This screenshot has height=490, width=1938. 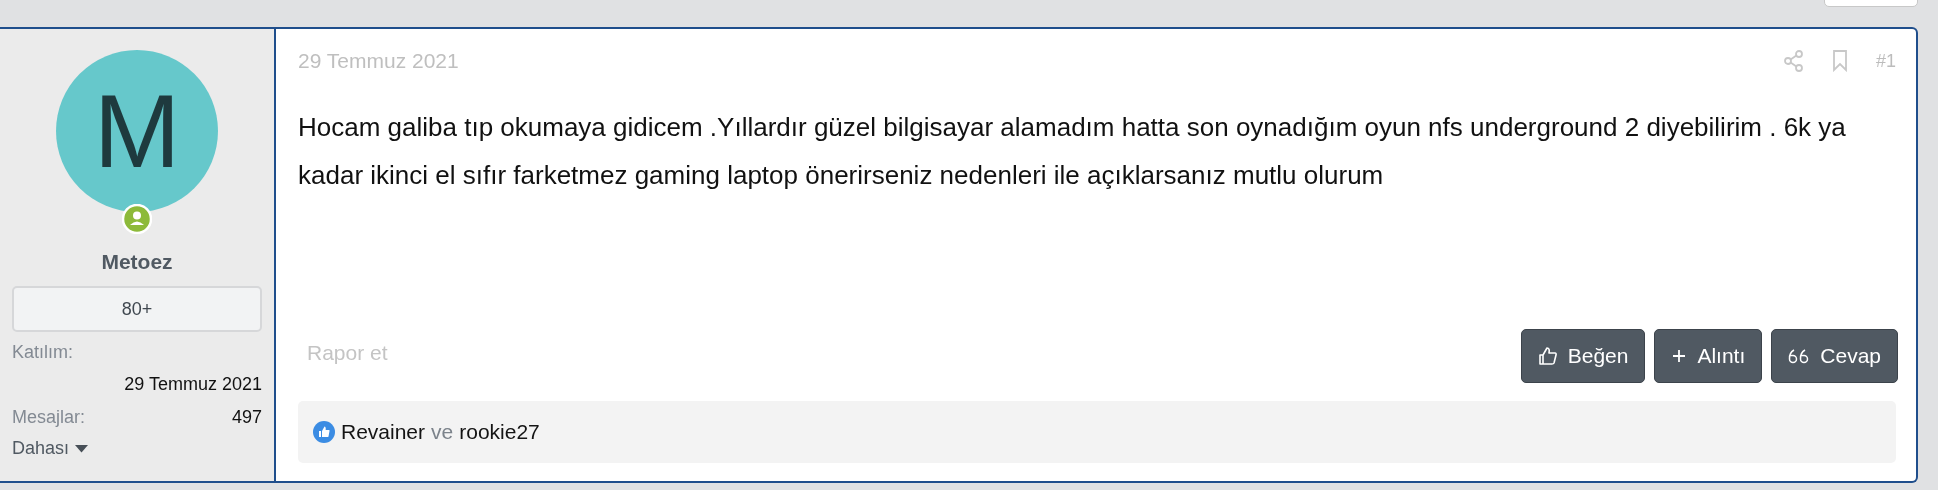 What do you see at coordinates (50, 448) in the screenshot?
I see `more-button: Dahası` at bounding box center [50, 448].